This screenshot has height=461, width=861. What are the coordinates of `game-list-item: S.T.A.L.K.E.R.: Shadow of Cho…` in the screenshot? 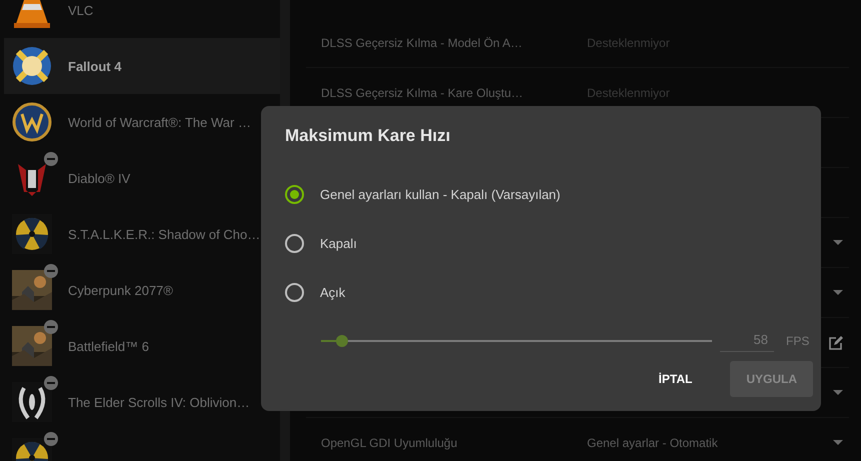 It's located at (142, 234).